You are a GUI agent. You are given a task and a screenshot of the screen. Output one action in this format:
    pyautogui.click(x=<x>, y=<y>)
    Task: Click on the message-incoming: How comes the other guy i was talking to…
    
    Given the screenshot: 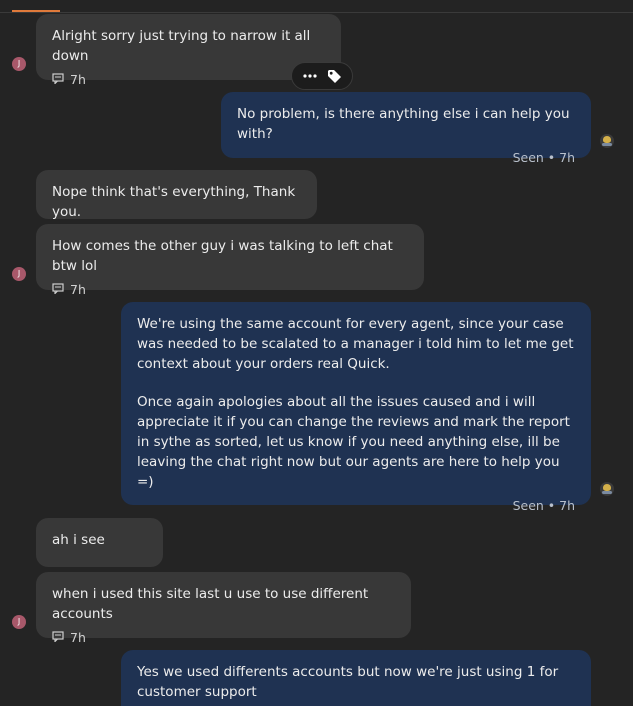 What is the action you would take?
    pyautogui.click(x=230, y=260)
    